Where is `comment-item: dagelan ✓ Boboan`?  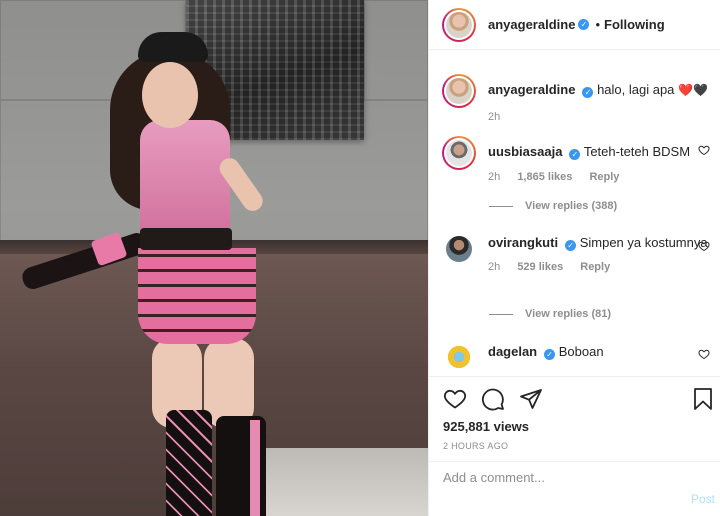 comment-item: dagelan ✓ Boboan is located at coordinates (577, 357).